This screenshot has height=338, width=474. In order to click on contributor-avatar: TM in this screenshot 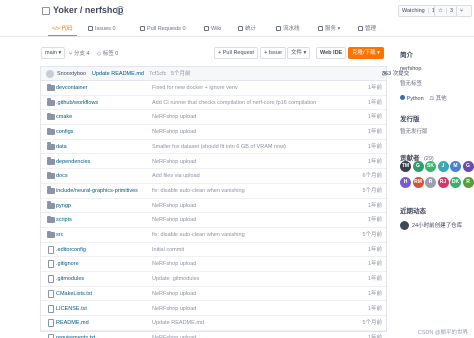, I will do `click(405, 166)`.